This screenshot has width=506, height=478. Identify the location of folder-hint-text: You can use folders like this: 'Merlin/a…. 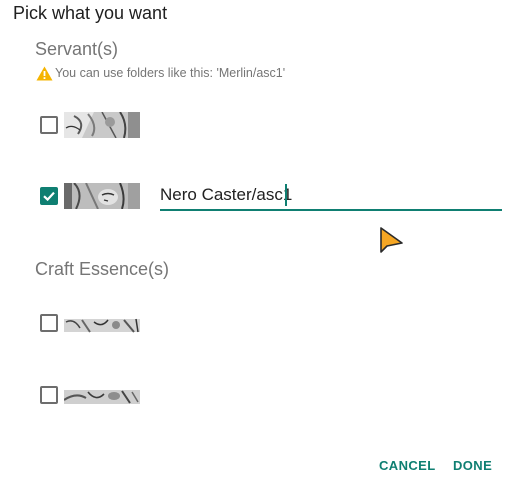
(170, 73).